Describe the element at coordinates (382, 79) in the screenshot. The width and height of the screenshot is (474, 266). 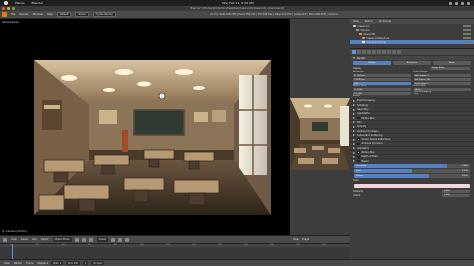
I see `resolution-y-field: Y: 1080 px` at that location.